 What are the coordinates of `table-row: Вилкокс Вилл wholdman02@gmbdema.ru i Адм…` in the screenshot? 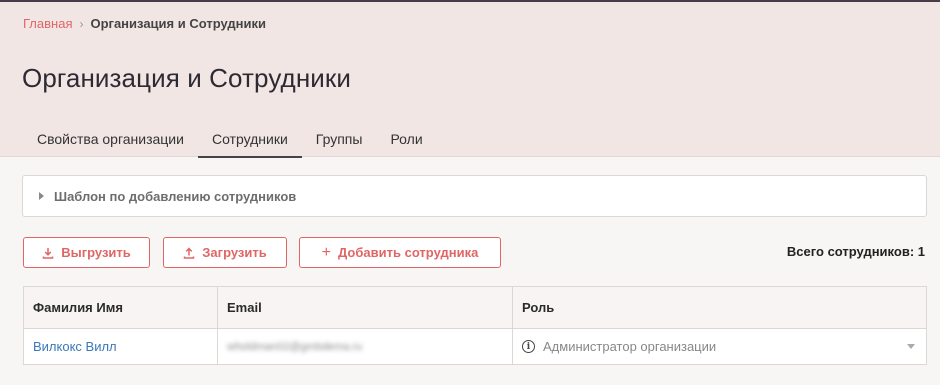 It's located at (475, 346).